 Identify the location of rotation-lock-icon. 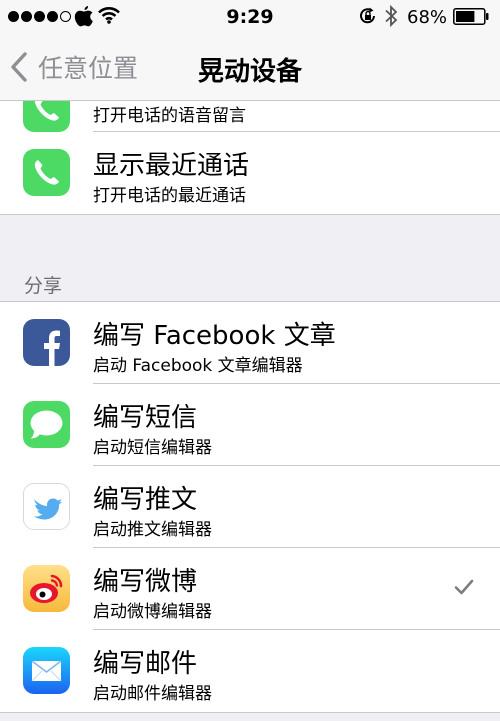
(367, 15).